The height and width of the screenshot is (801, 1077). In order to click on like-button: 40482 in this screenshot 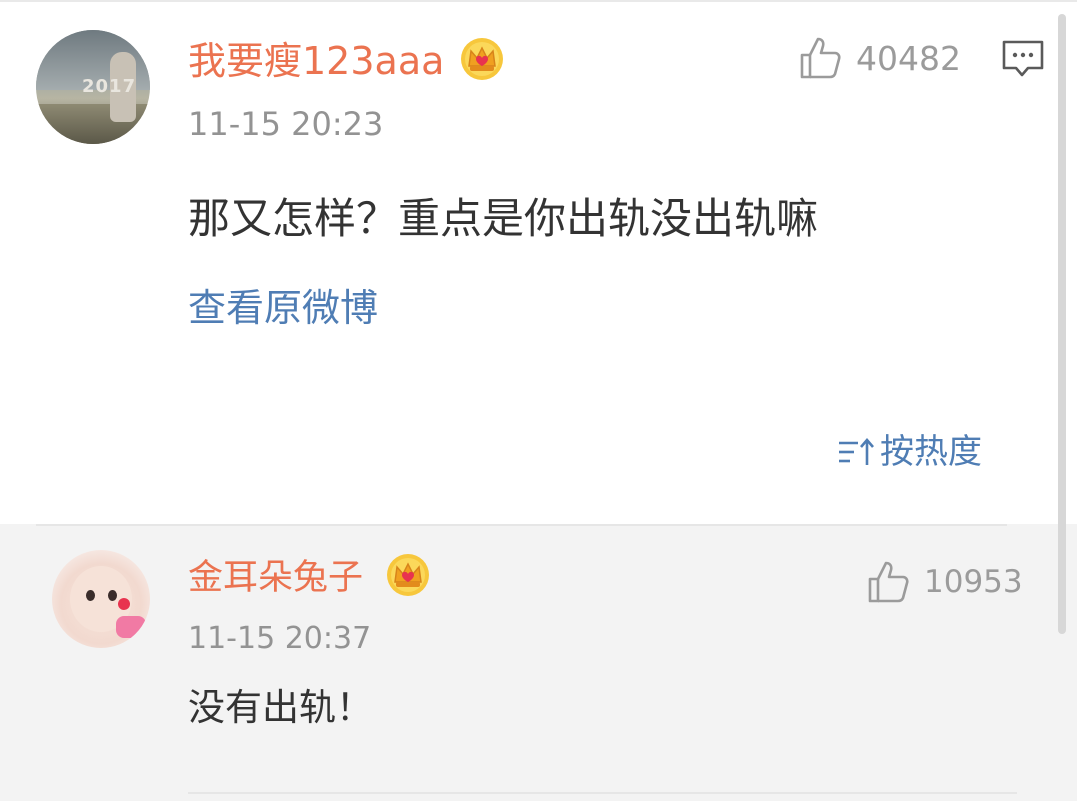, I will do `click(879, 58)`.